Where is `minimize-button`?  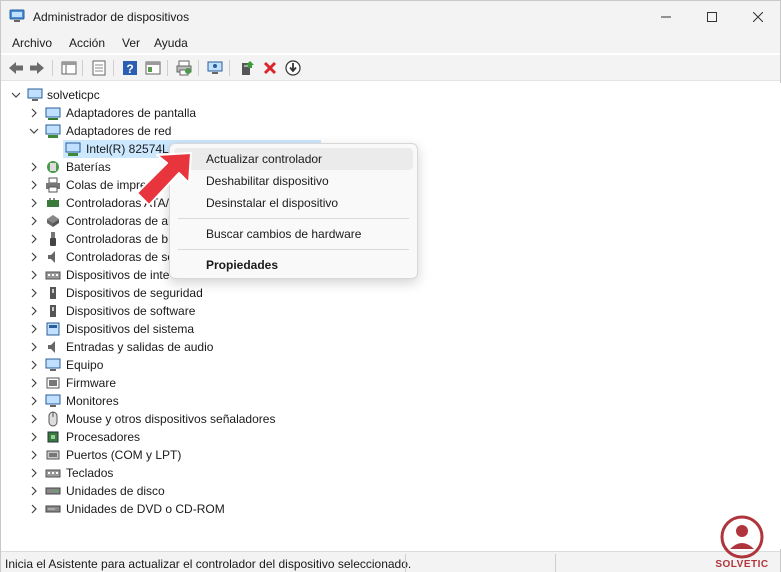 minimize-button is located at coordinates (666, 17).